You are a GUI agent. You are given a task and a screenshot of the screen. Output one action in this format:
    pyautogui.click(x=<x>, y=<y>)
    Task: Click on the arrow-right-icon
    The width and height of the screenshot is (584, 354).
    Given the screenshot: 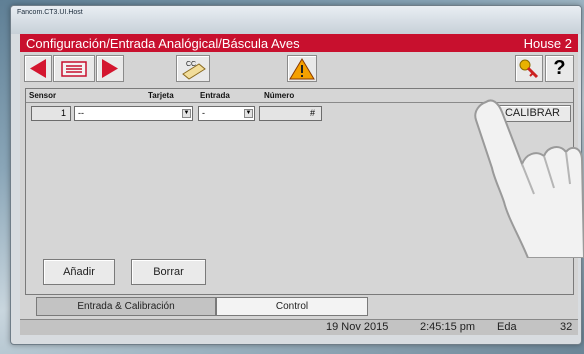 What is the action you would take?
    pyautogui.click(x=110, y=68)
    